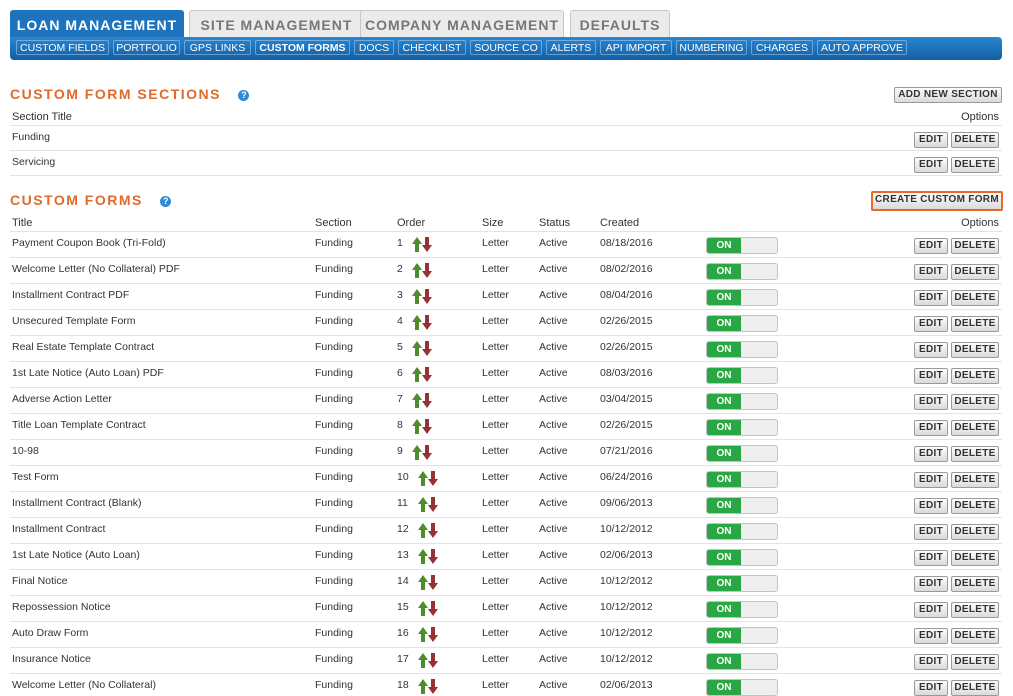 Image resolution: width=1013 pixels, height=696 pixels. I want to click on subnav-docs: DOCS, so click(374, 47).